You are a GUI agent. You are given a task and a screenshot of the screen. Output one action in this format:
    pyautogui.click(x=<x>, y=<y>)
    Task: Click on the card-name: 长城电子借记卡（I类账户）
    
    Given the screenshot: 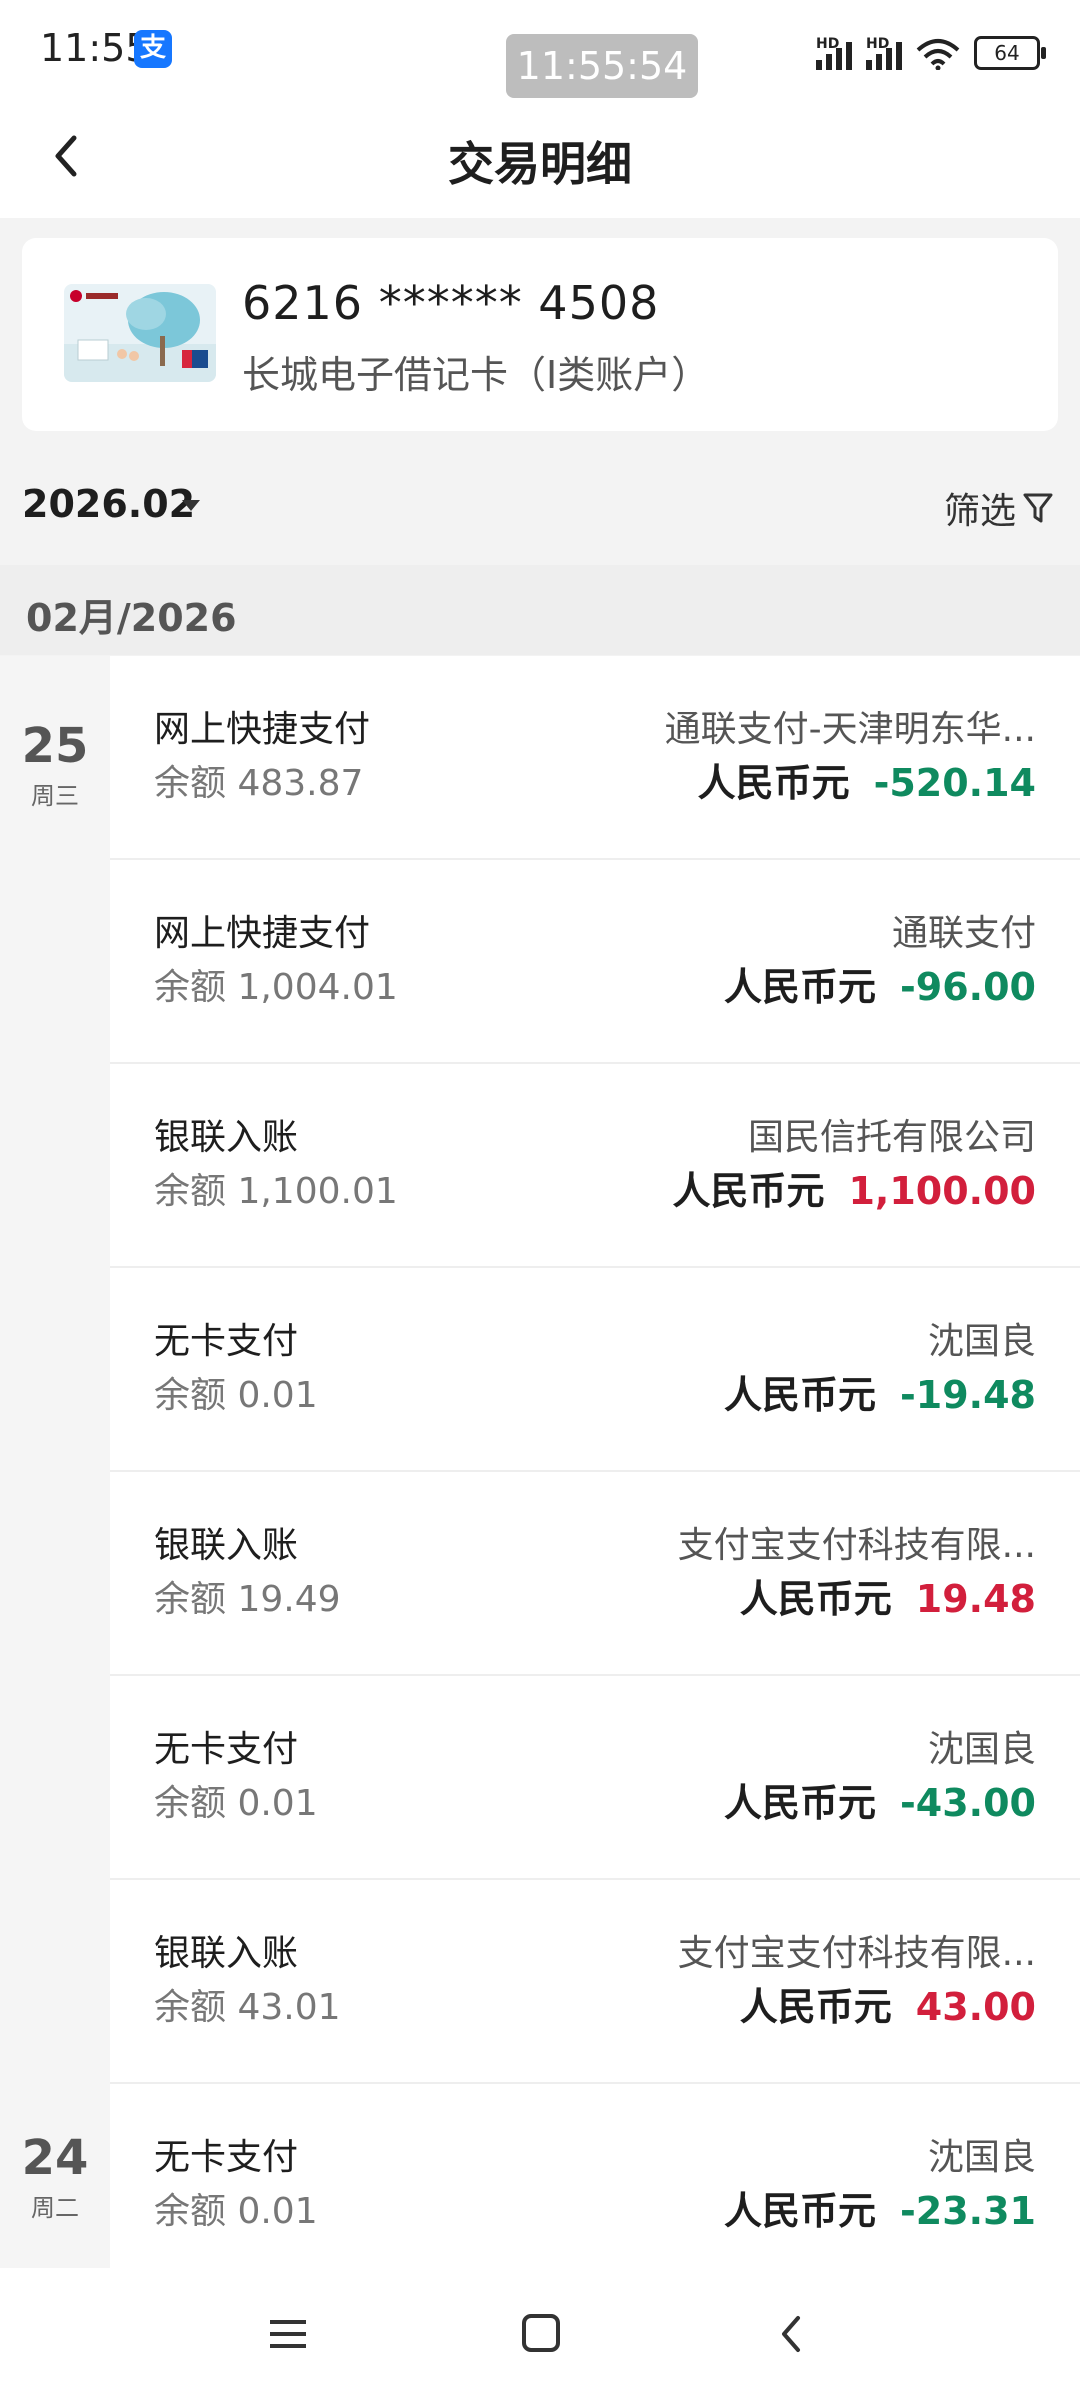 What is the action you would take?
    pyautogui.click(x=476, y=375)
    